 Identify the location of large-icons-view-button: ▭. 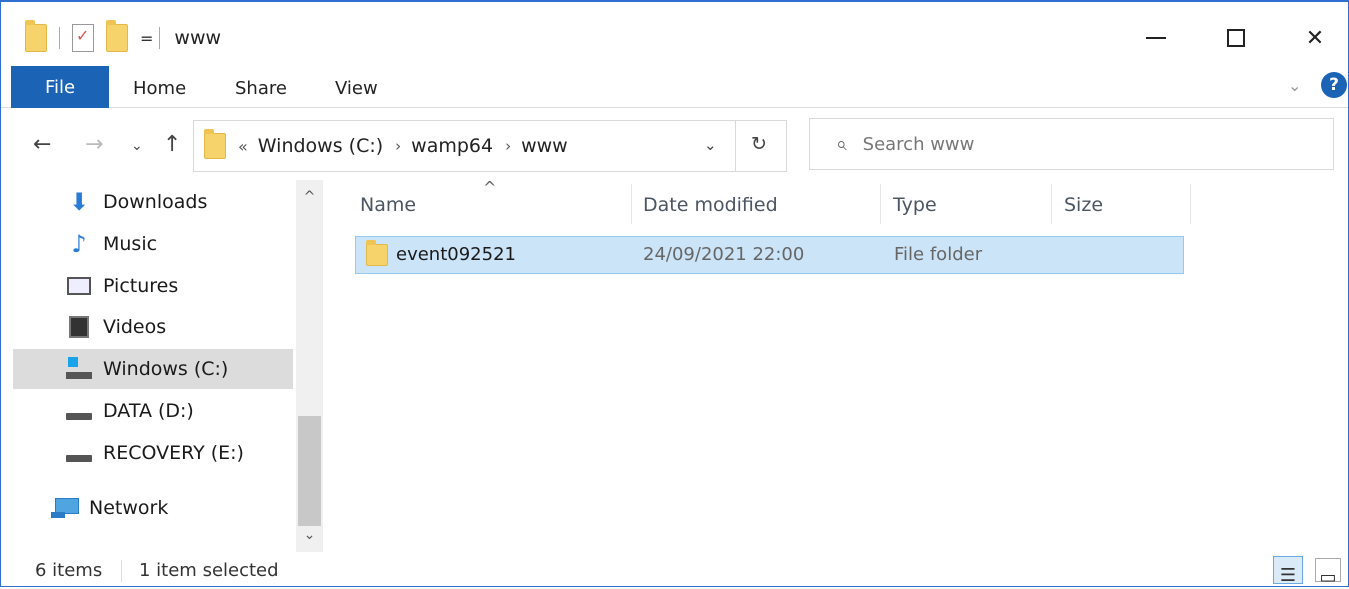
(1328, 573).